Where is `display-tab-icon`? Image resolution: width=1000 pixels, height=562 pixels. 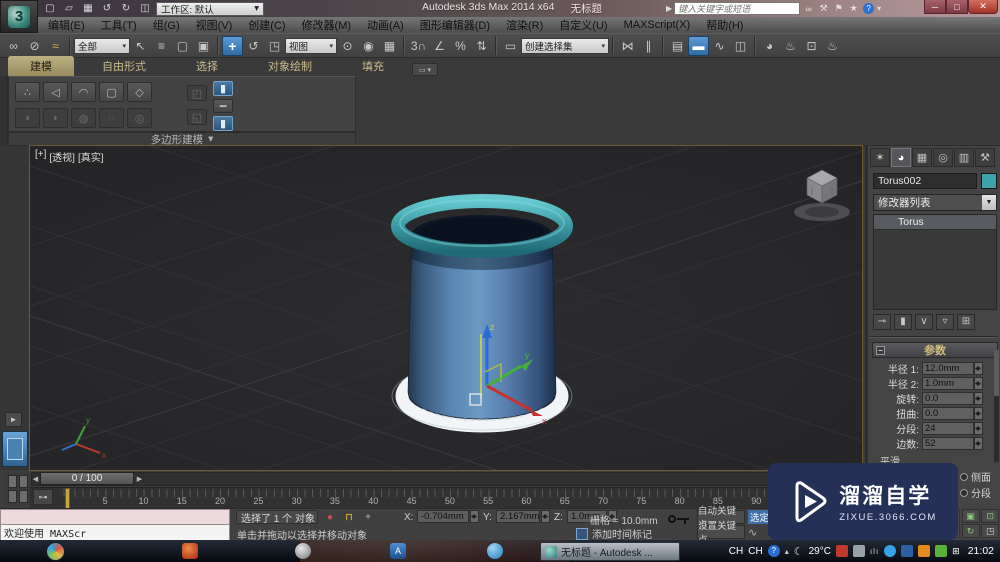
display-tab-icon is located at coordinates (964, 157).